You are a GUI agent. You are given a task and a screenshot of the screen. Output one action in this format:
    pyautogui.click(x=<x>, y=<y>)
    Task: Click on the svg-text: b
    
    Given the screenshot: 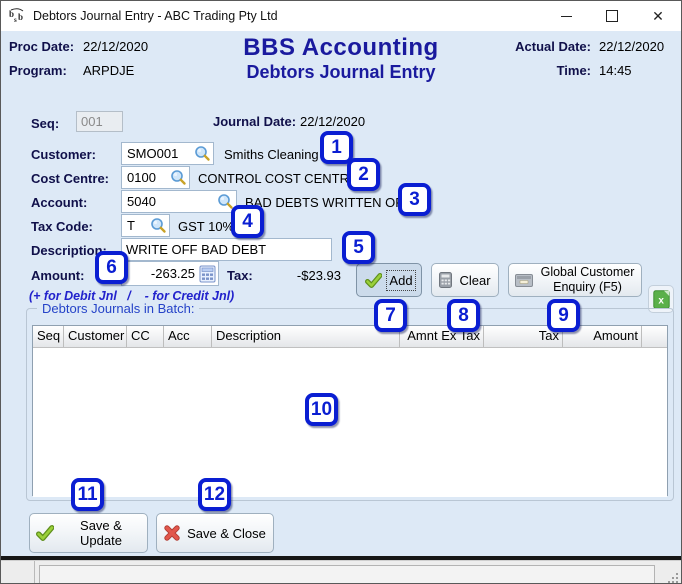 What is the action you would take?
    pyautogui.click(x=20, y=17)
    